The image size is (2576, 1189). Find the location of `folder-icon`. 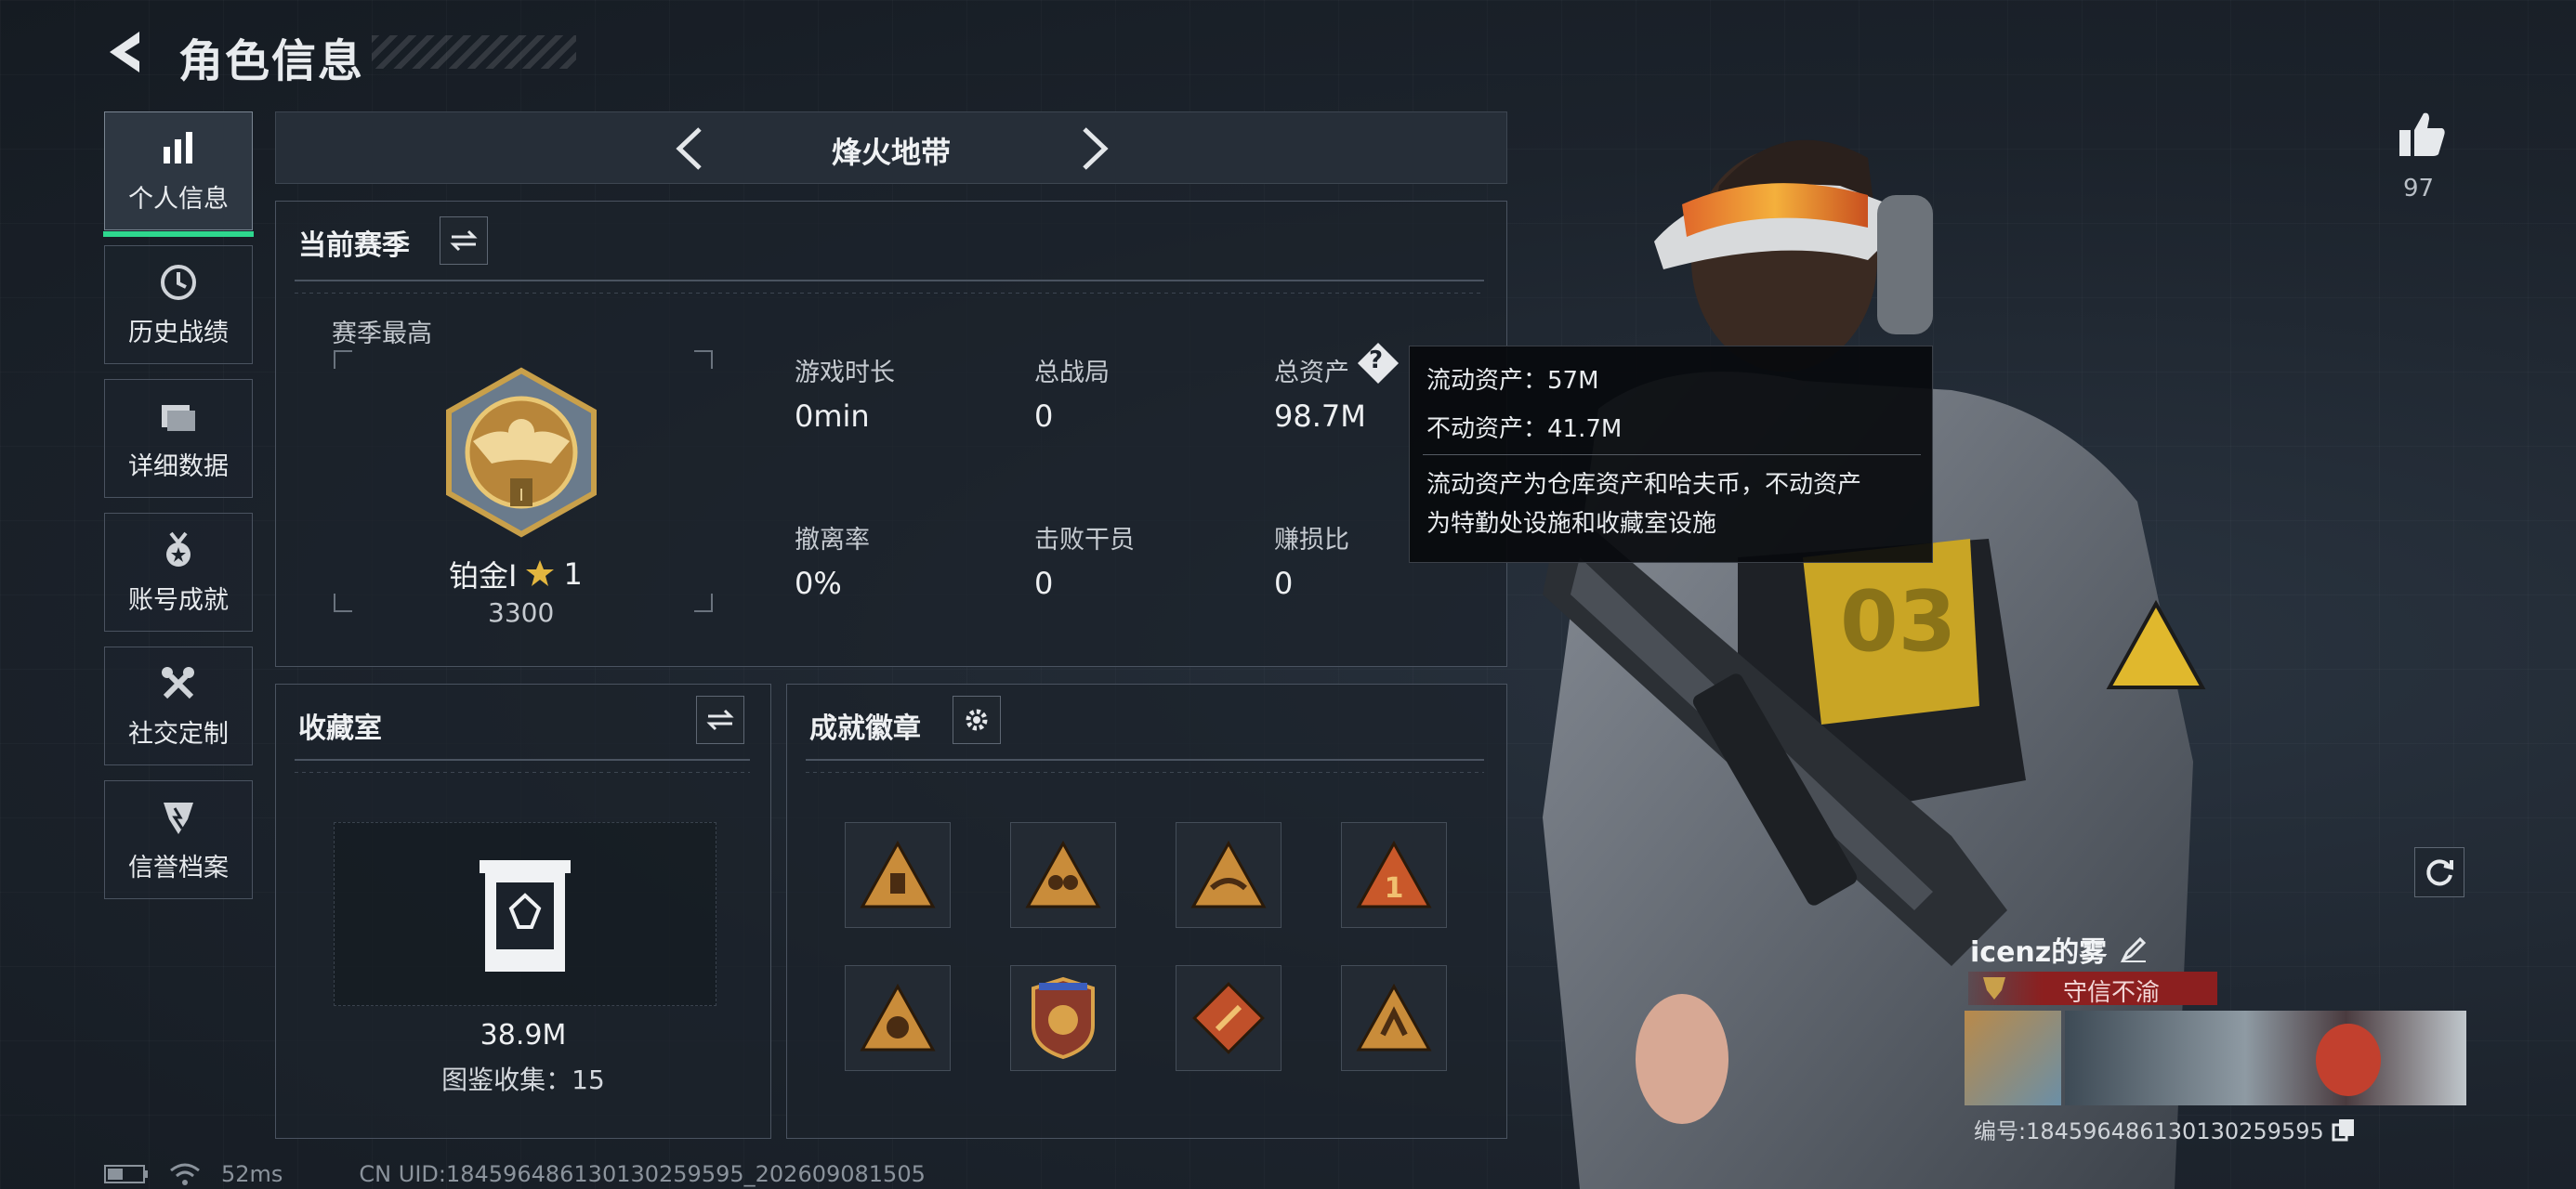

folder-icon is located at coordinates (178, 417).